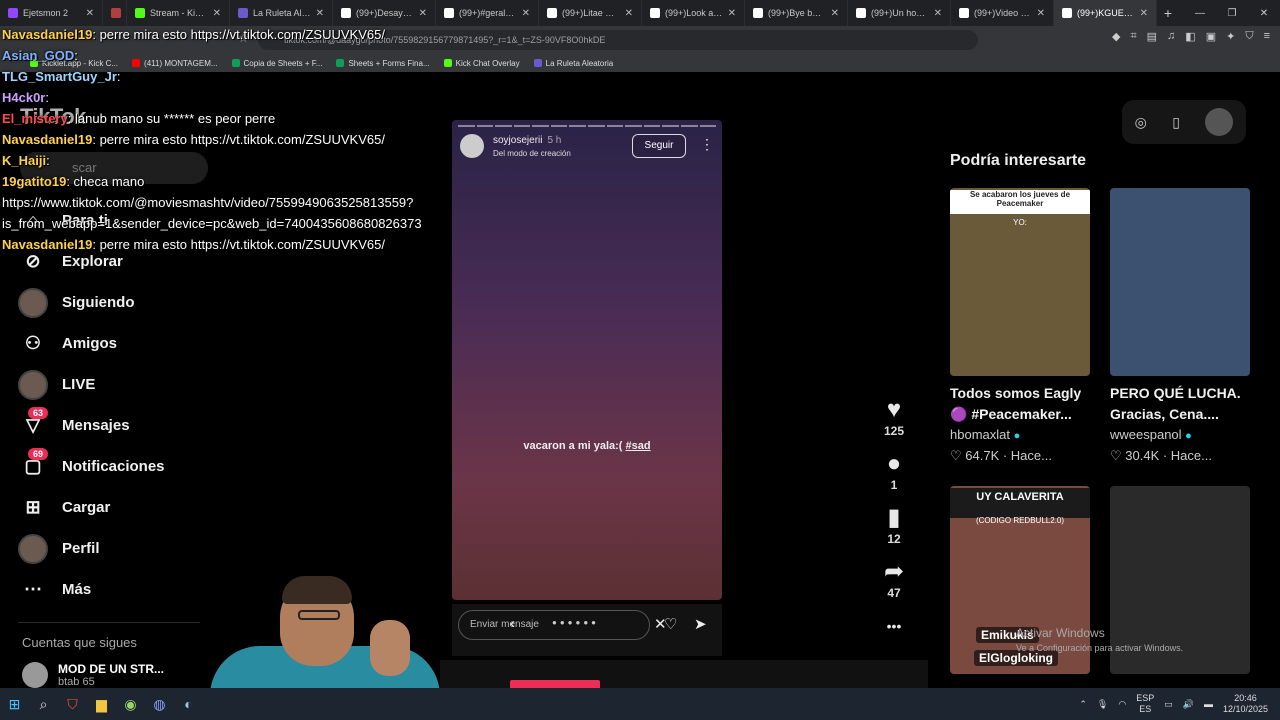  Describe the element at coordinates (79, 642) in the screenshot. I see `following-title: Cuentas que sigues` at that location.